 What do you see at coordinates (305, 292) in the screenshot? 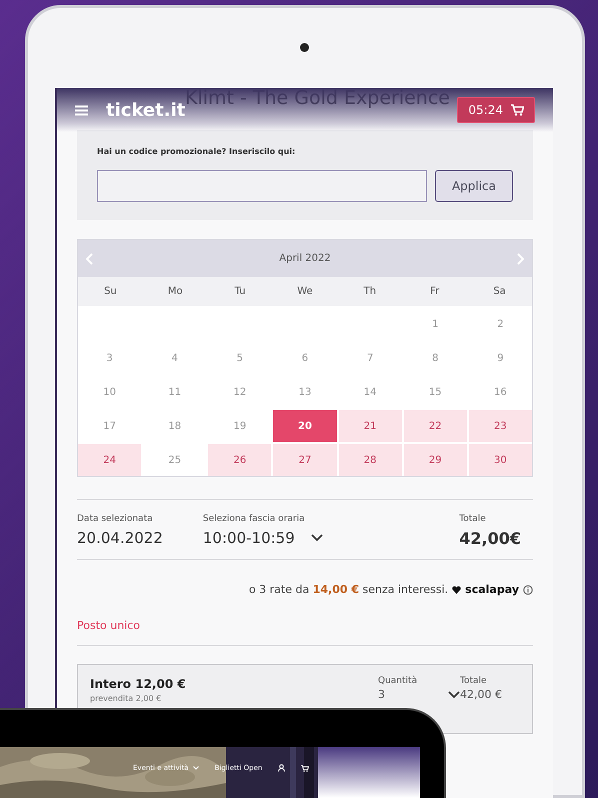
I see `weekday-label: We` at bounding box center [305, 292].